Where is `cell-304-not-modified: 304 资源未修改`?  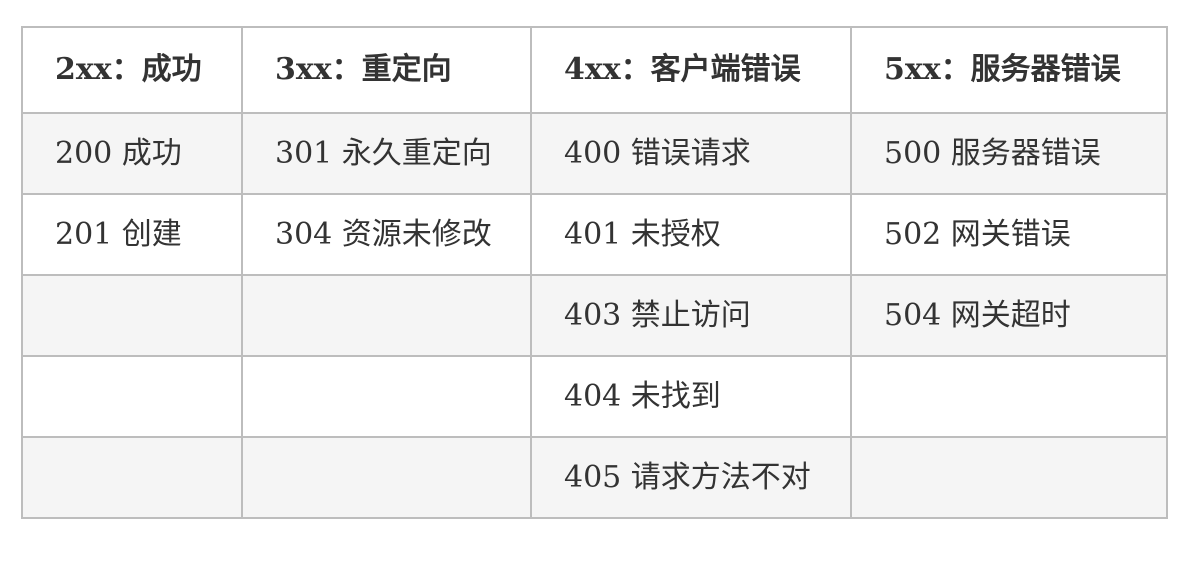
cell-304-not-modified: 304 资源未修改 is located at coordinates (386, 234).